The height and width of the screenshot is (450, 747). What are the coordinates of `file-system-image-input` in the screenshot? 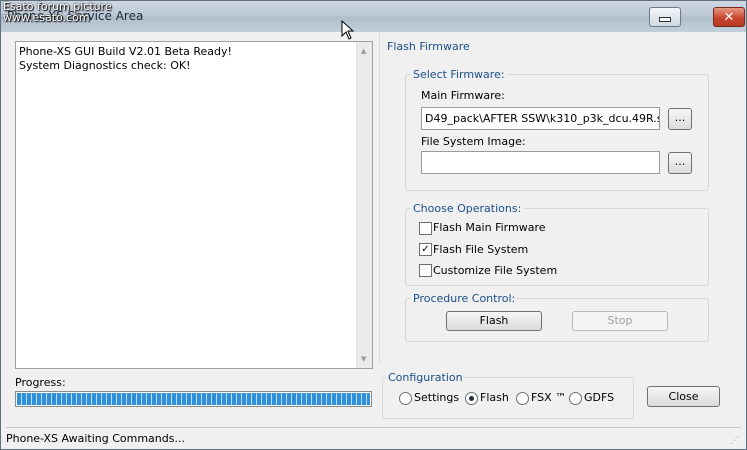 It's located at (540, 162).